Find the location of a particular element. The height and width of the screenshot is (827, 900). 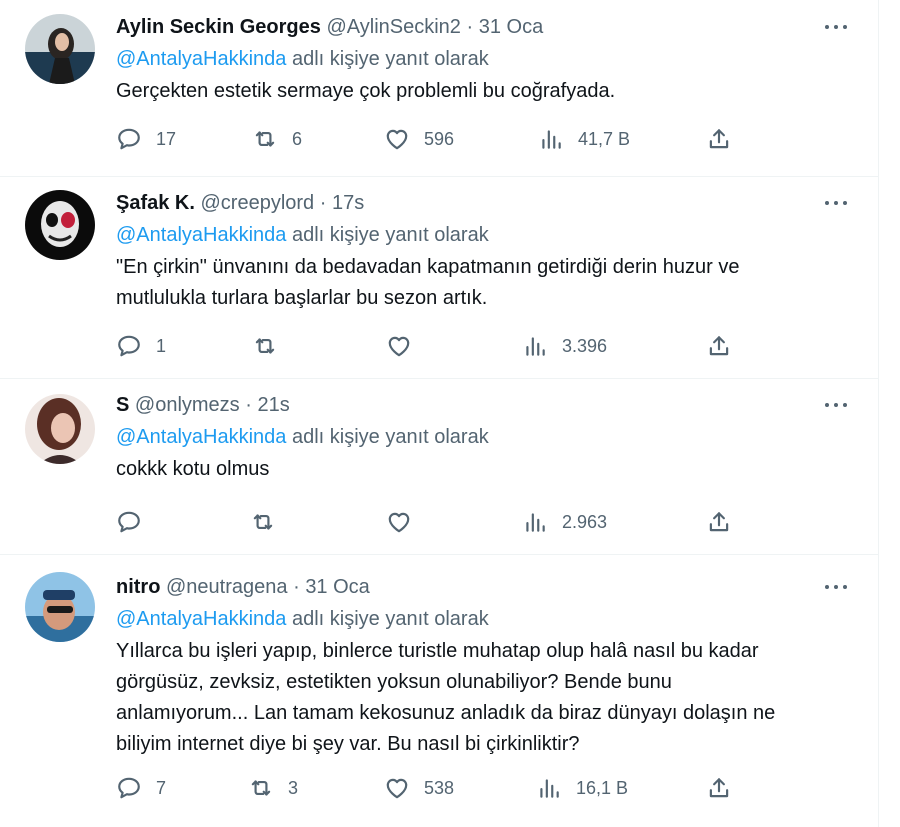

author-handle: @onlymezs is located at coordinates (187, 405).